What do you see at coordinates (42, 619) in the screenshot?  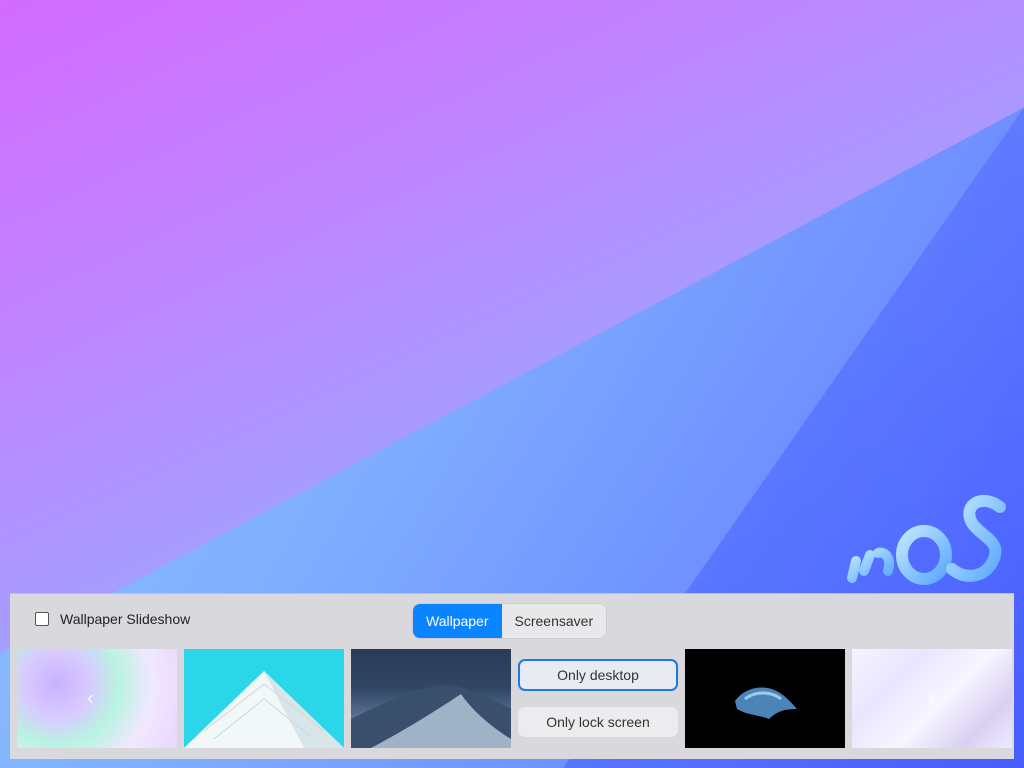 I see `slideshow-checkbox` at bounding box center [42, 619].